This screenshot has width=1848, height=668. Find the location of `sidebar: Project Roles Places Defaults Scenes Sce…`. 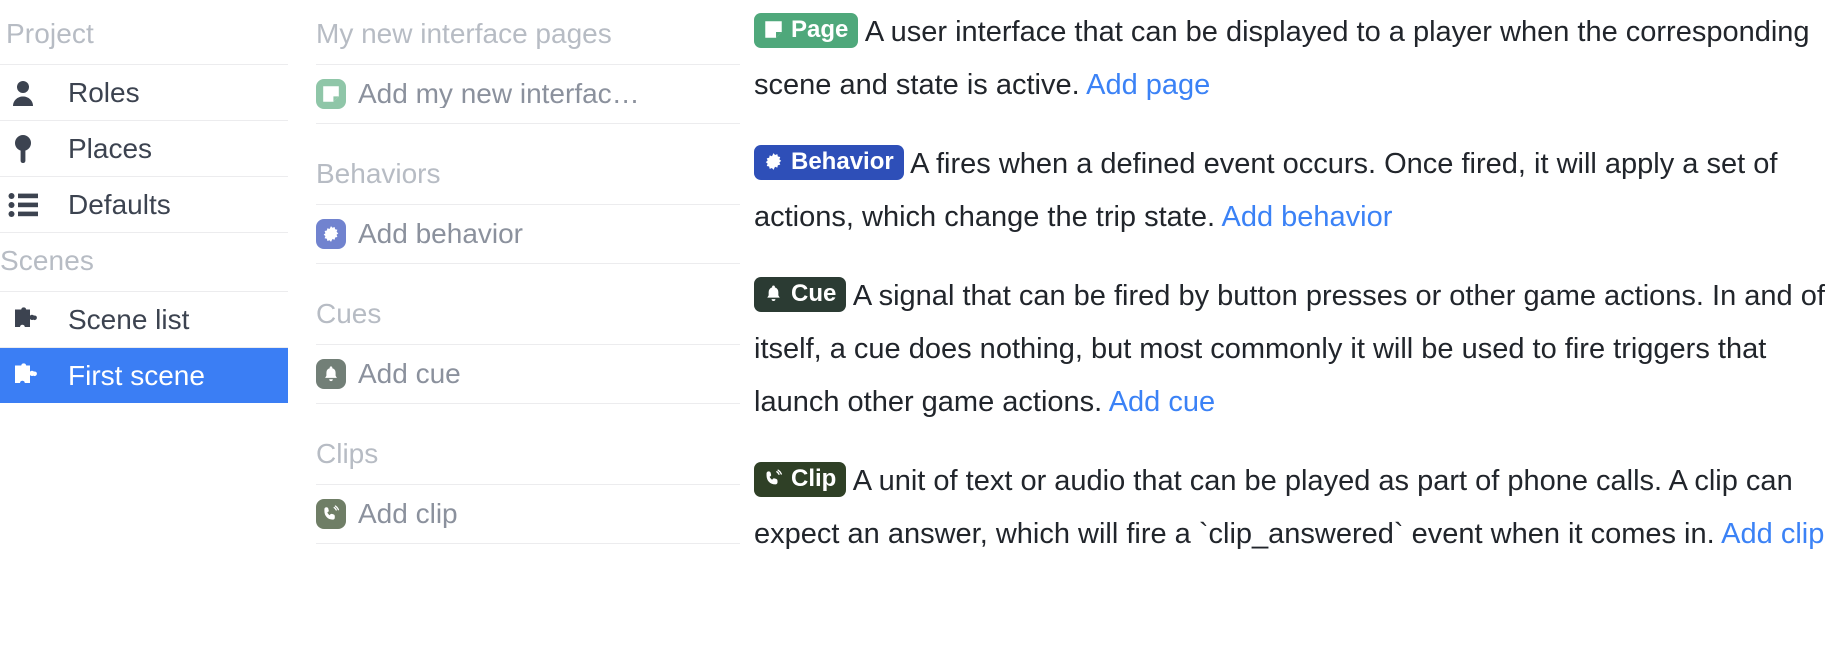

sidebar: Project Roles Places Defaults Scenes Sce… is located at coordinates (144, 201).